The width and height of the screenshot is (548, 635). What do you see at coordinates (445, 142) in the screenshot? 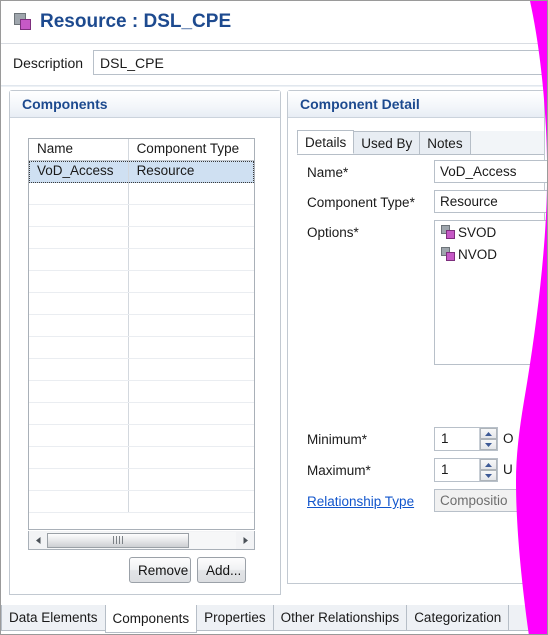
I see `tab-notes: Notes` at bounding box center [445, 142].